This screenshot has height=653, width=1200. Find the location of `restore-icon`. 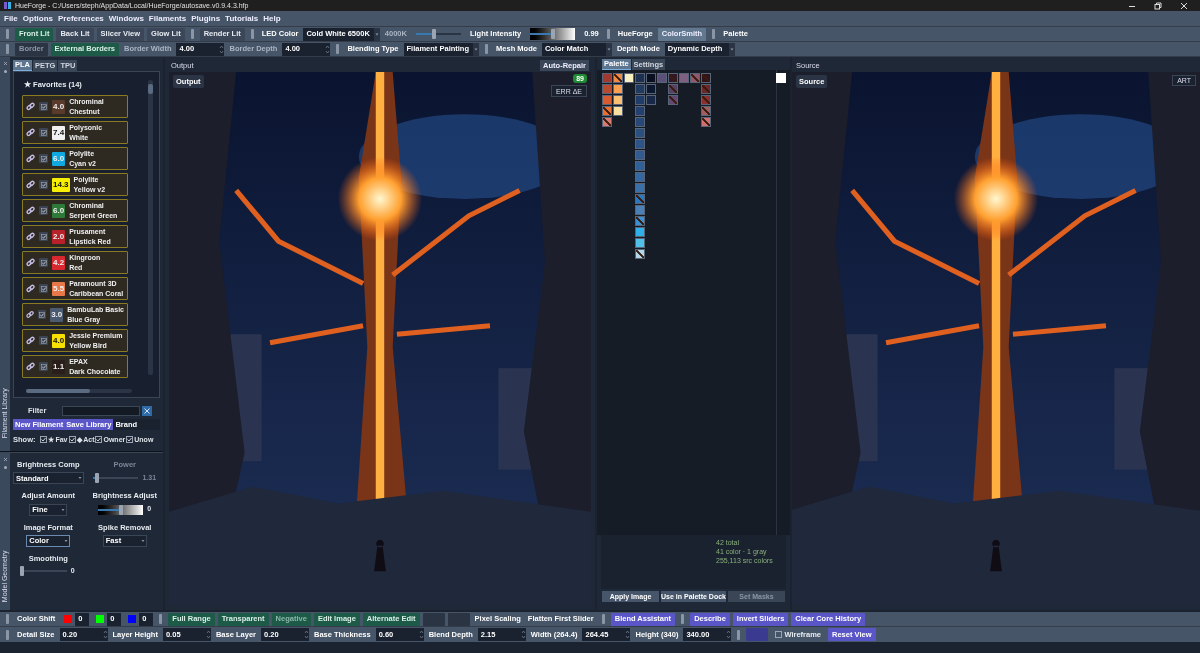

restore-icon is located at coordinates (1158, 5).